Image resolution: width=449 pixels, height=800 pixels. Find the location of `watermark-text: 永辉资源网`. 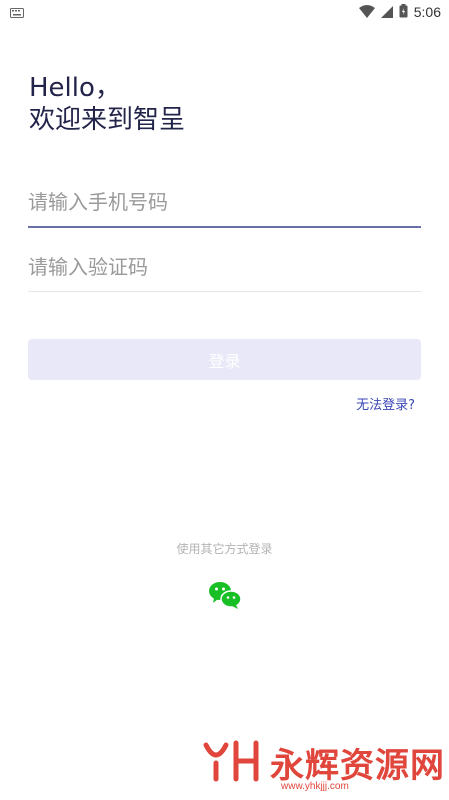

watermark-text: 永辉资源网 is located at coordinates (357, 766).